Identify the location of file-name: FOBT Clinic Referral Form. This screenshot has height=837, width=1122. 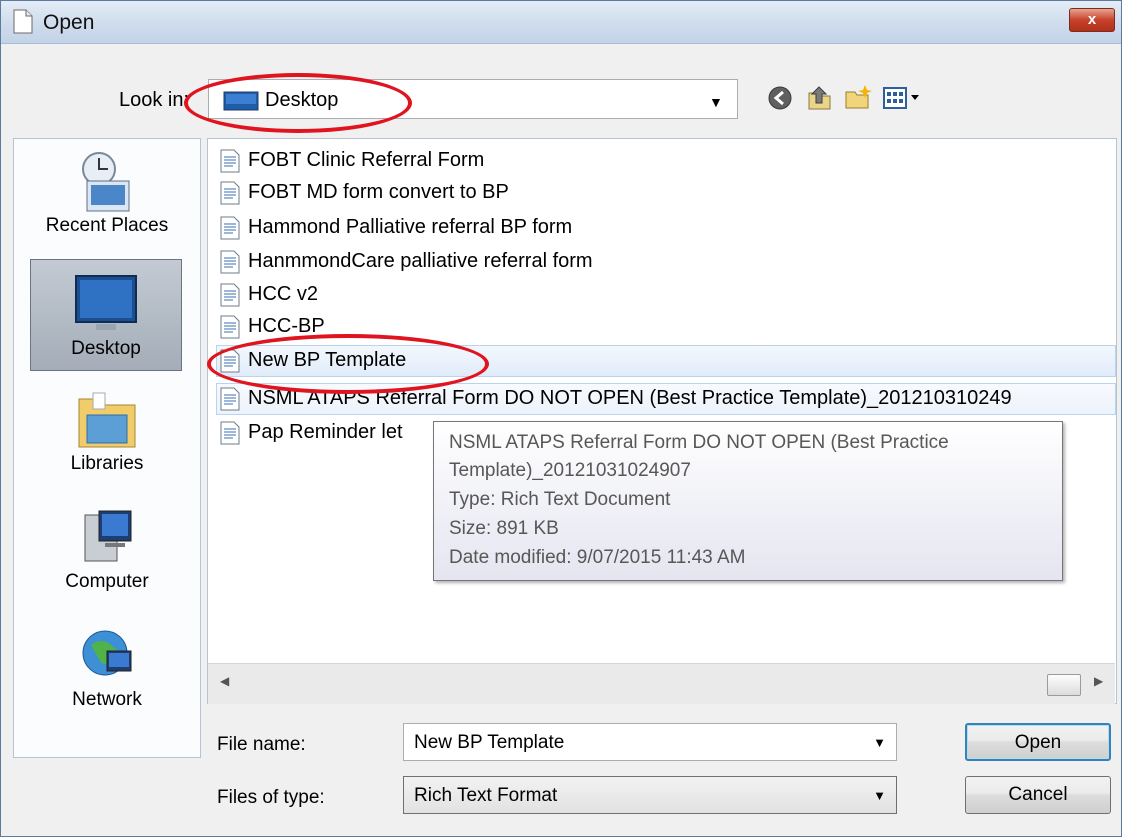
(366, 160).